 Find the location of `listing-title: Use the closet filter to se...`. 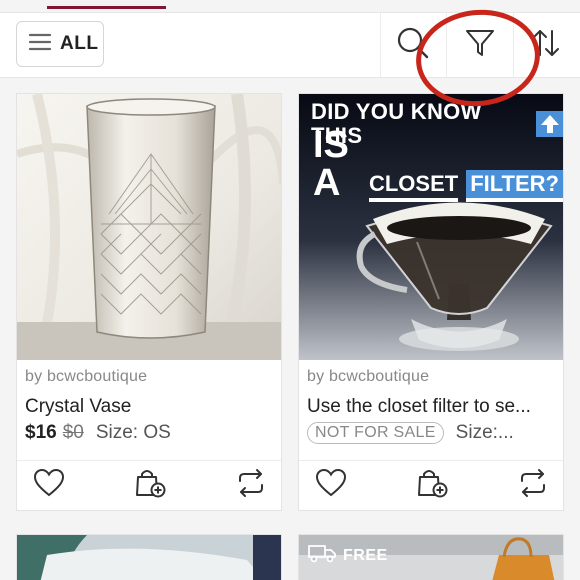

listing-title: Use the closet filter to se... is located at coordinates (434, 407).